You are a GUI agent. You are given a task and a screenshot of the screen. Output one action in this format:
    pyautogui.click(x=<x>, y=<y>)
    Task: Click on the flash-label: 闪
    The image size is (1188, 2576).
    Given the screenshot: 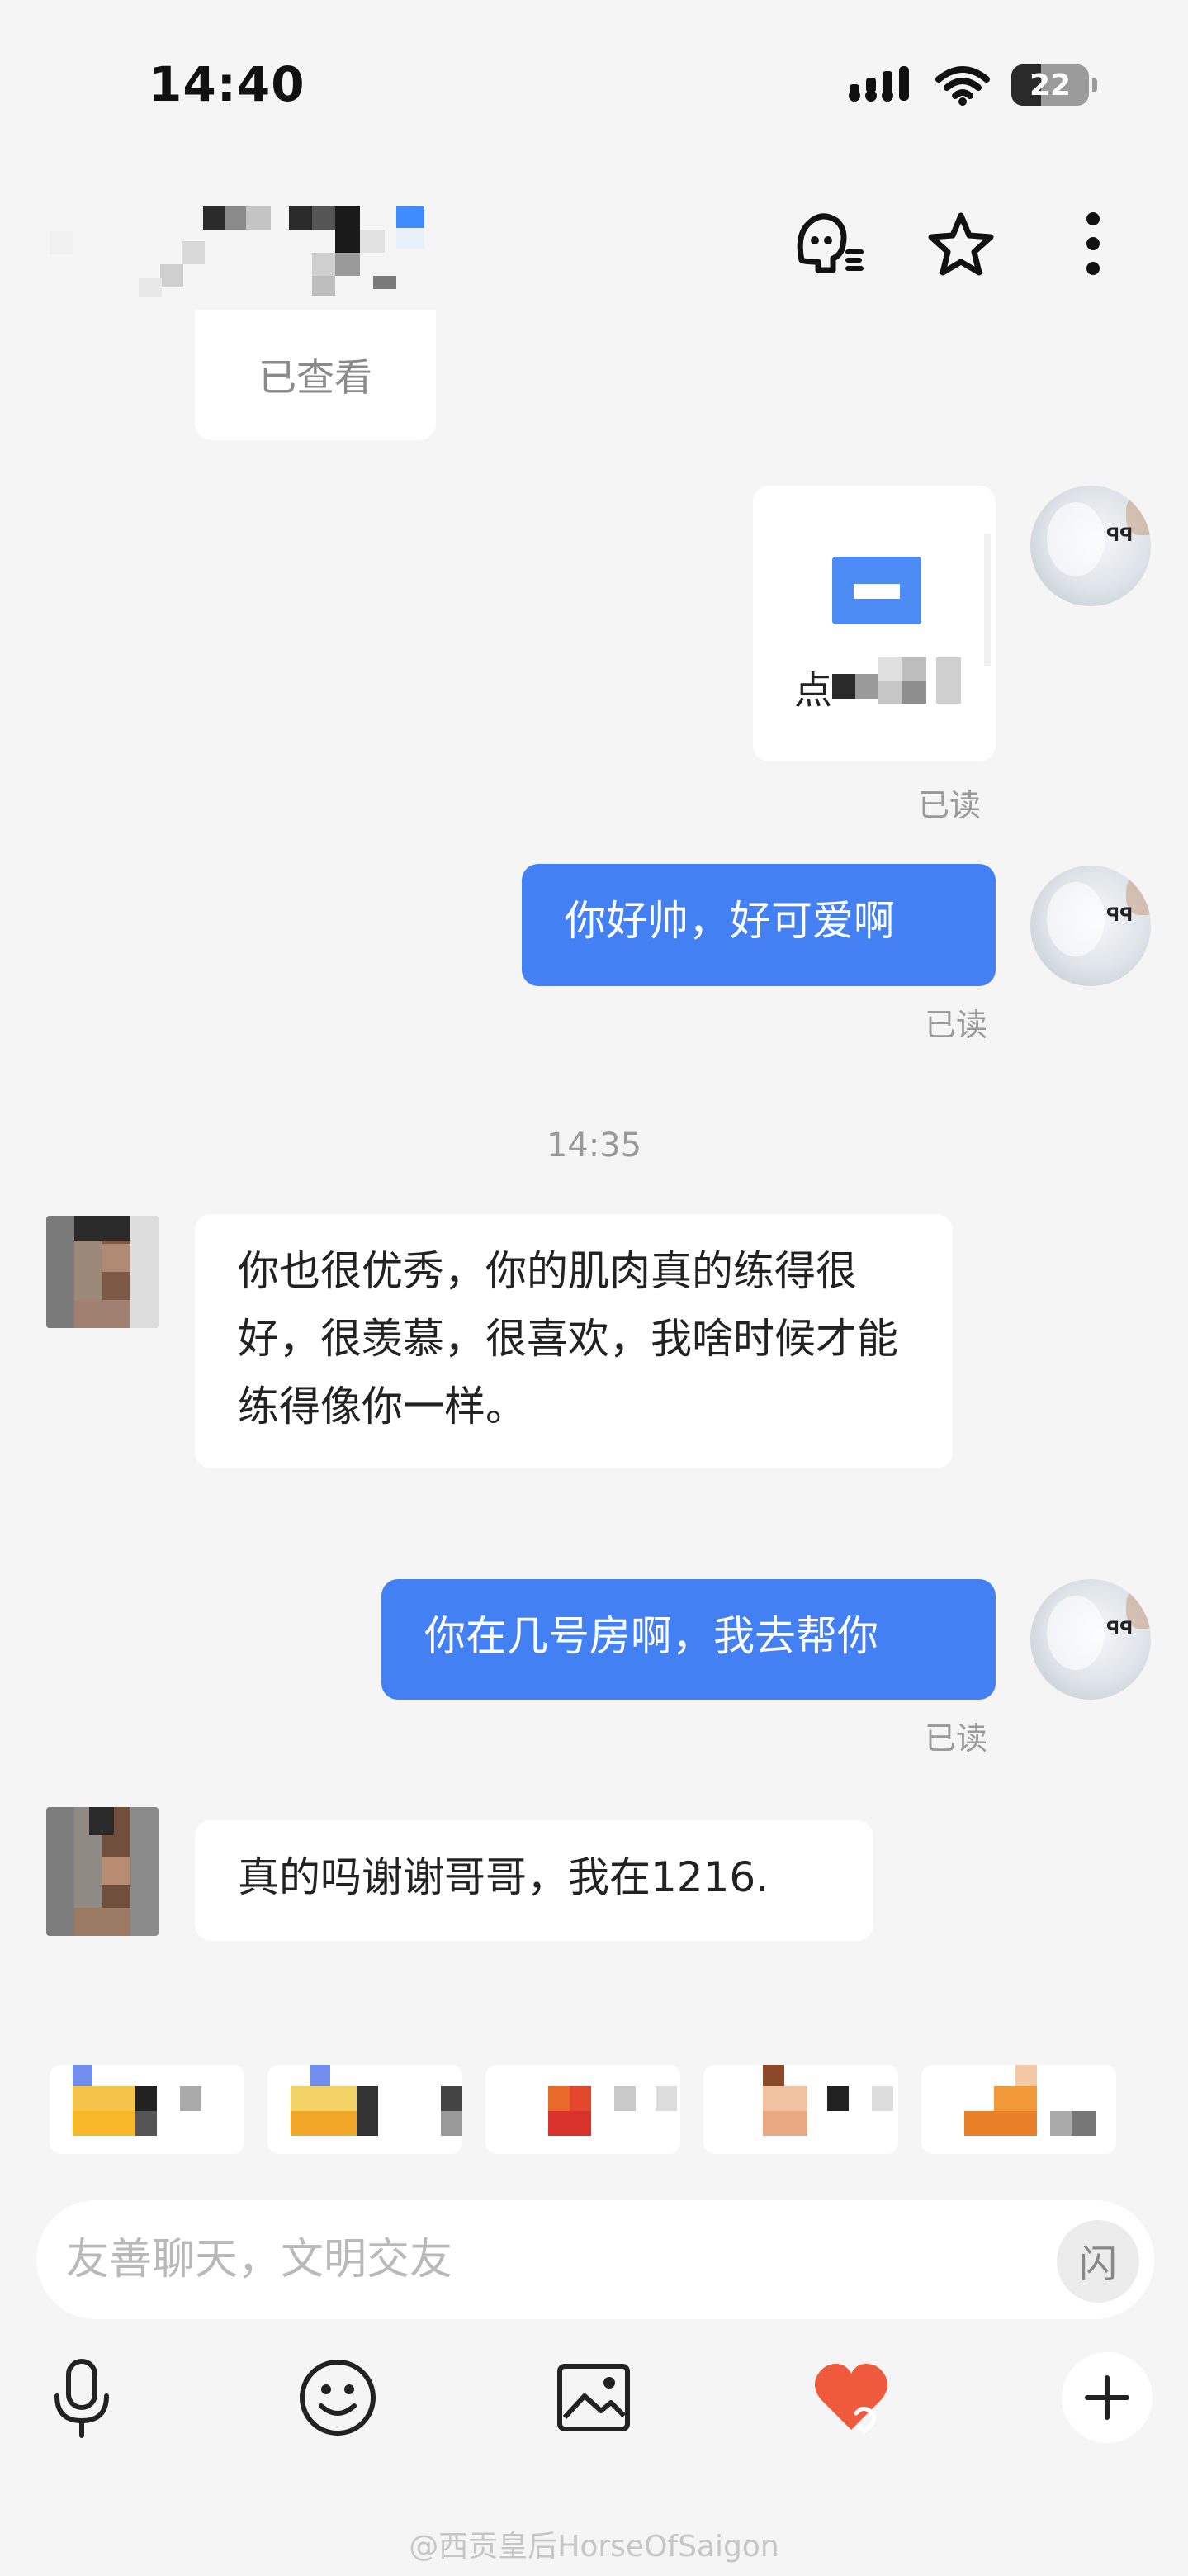 What is the action you would take?
    pyautogui.click(x=1098, y=2264)
    